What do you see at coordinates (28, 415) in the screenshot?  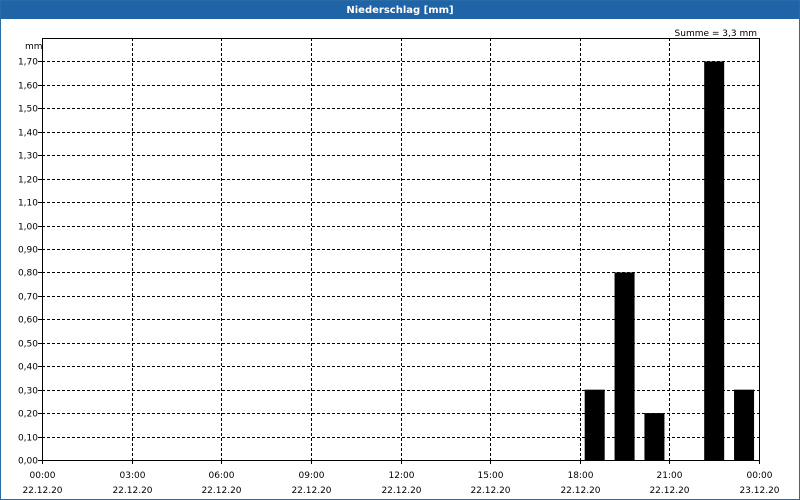 I see `y-tick-label: 0,20` at bounding box center [28, 415].